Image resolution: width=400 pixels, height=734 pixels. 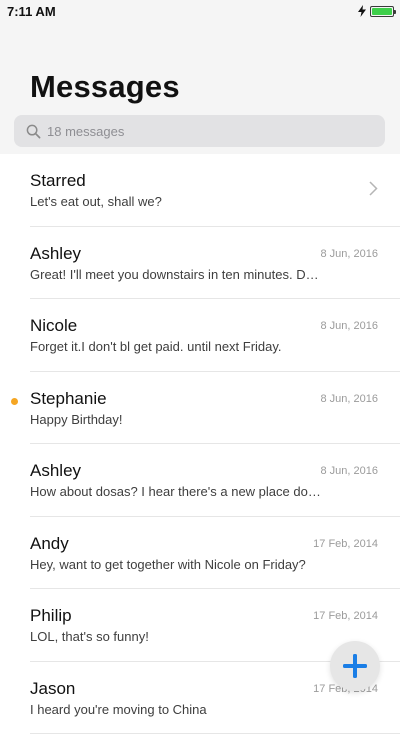 What do you see at coordinates (176, 636) in the screenshot?
I see `conversation-preview: LOL, that's so funny!` at bounding box center [176, 636].